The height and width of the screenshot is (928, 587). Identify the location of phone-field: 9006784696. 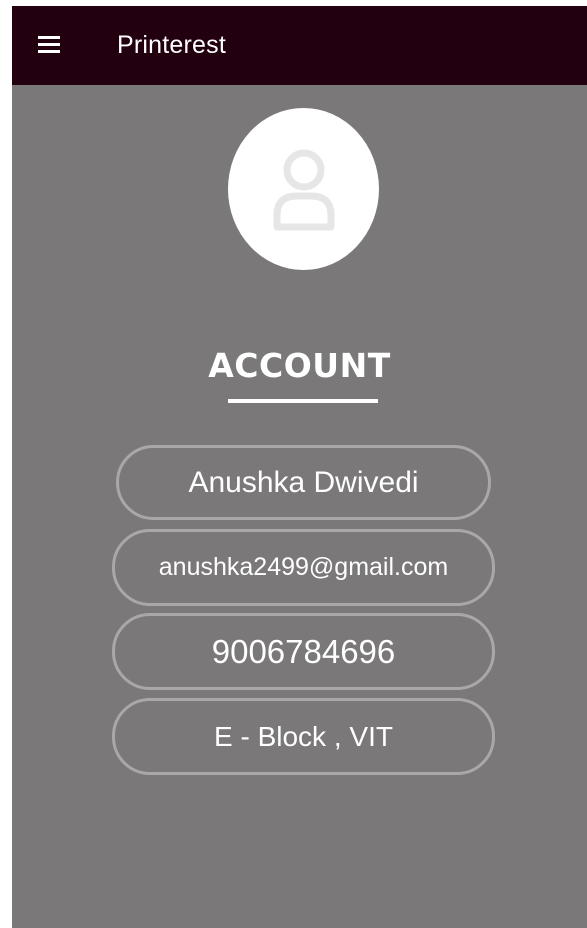
(303, 651).